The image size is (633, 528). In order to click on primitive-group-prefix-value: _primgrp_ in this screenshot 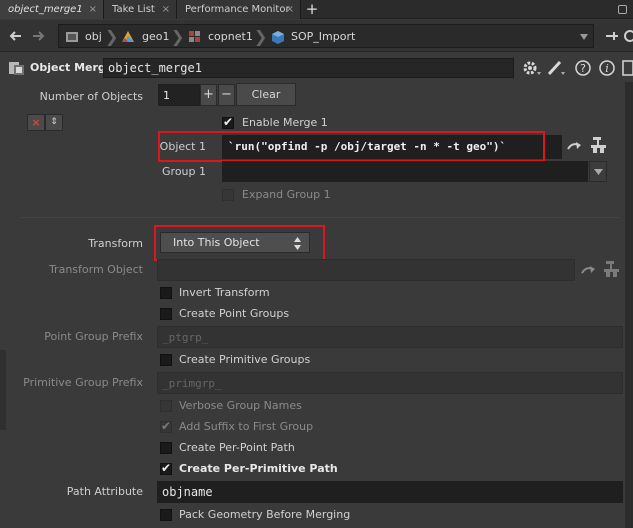, I will do `click(192, 383)`.